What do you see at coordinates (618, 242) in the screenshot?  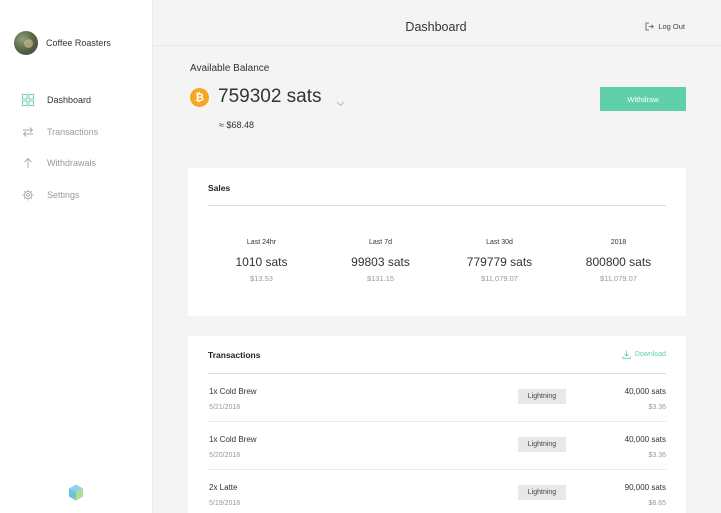 I see `stat-period: 2018` at bounding box center [618, 242].